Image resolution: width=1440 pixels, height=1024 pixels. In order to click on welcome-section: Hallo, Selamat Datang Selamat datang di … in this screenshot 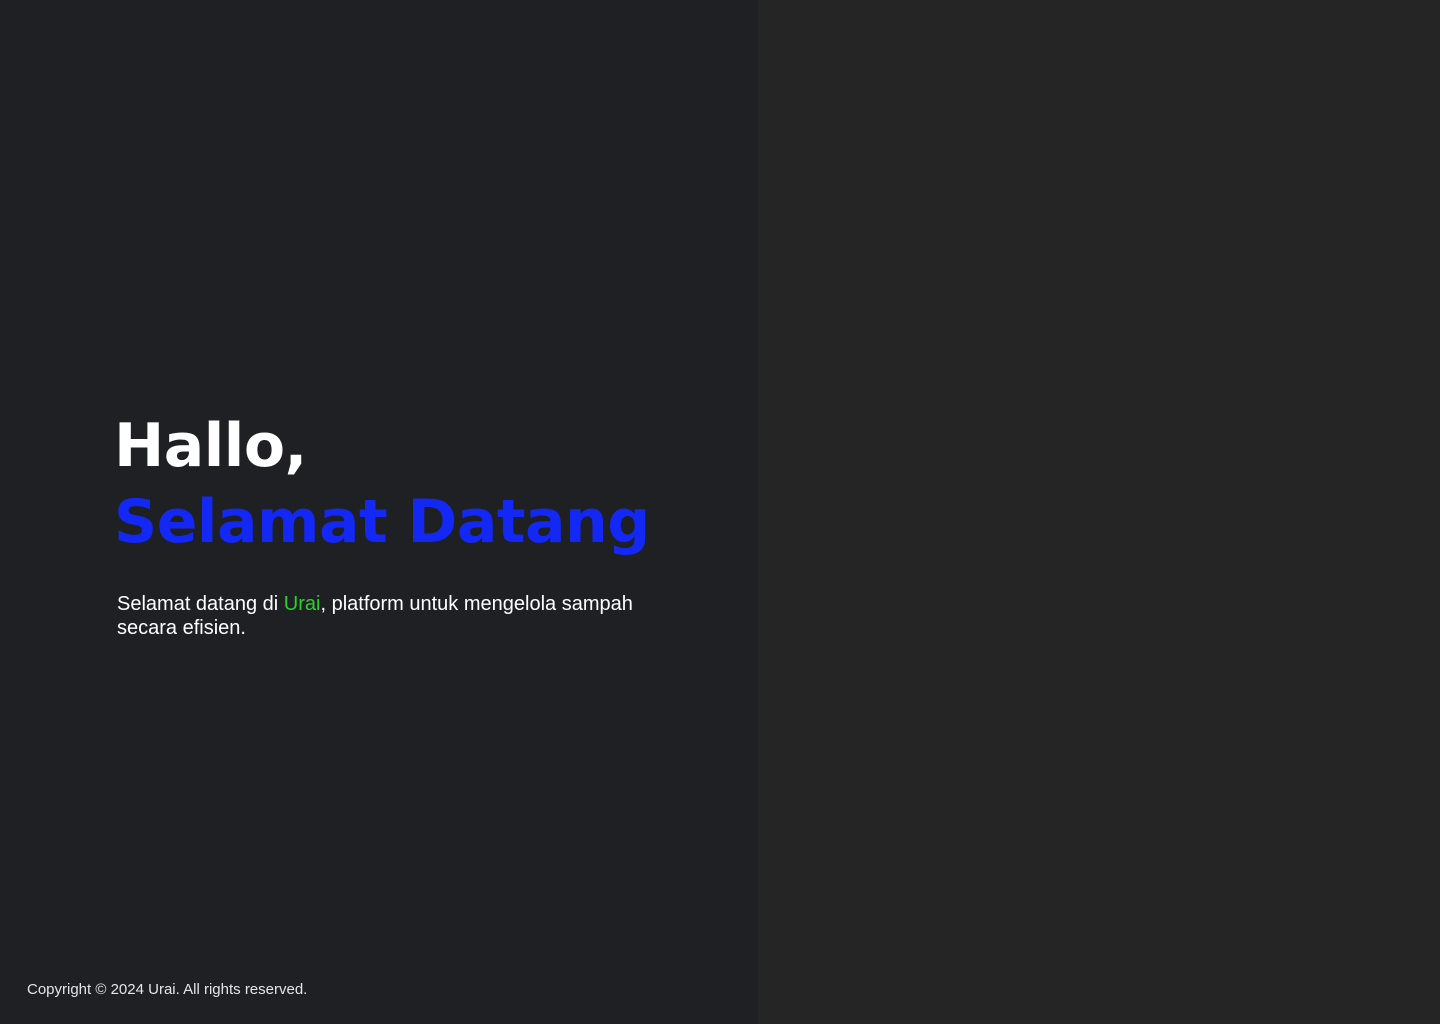, I will do `click(414, 525)`.